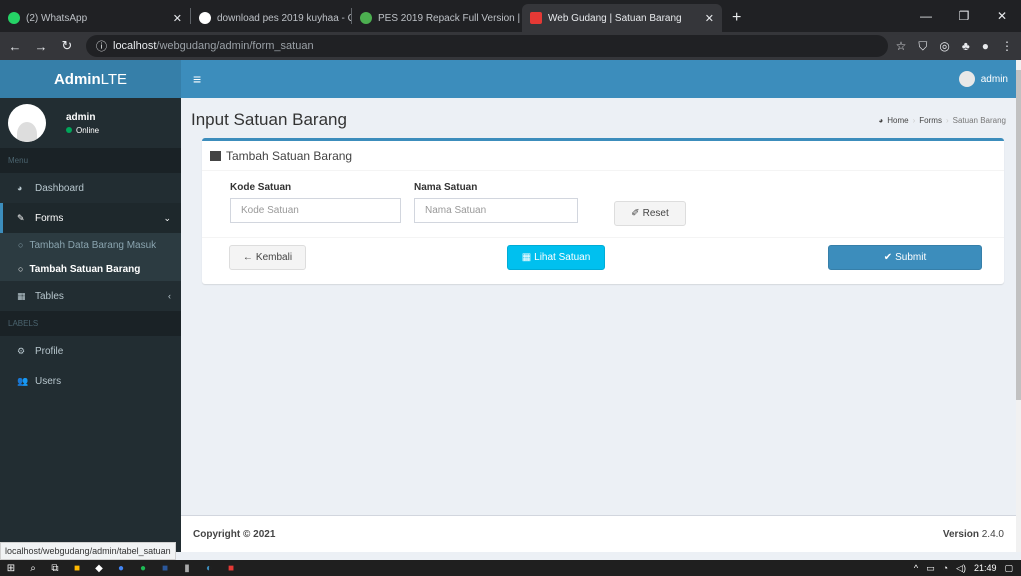 The height and width of the screenshot is (576, 1021). What do you see at coordinates (21, 295) in the screenshot?
I see `table-icon: ▦` at bounding box center [21, 295].